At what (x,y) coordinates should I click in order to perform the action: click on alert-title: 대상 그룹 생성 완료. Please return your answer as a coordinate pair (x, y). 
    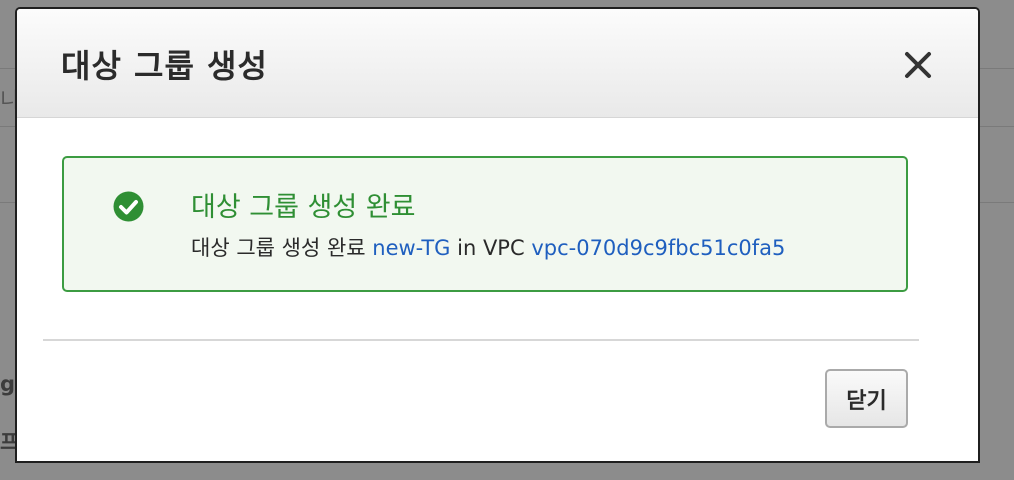
    Looking at the image, I should click on (303, 207).